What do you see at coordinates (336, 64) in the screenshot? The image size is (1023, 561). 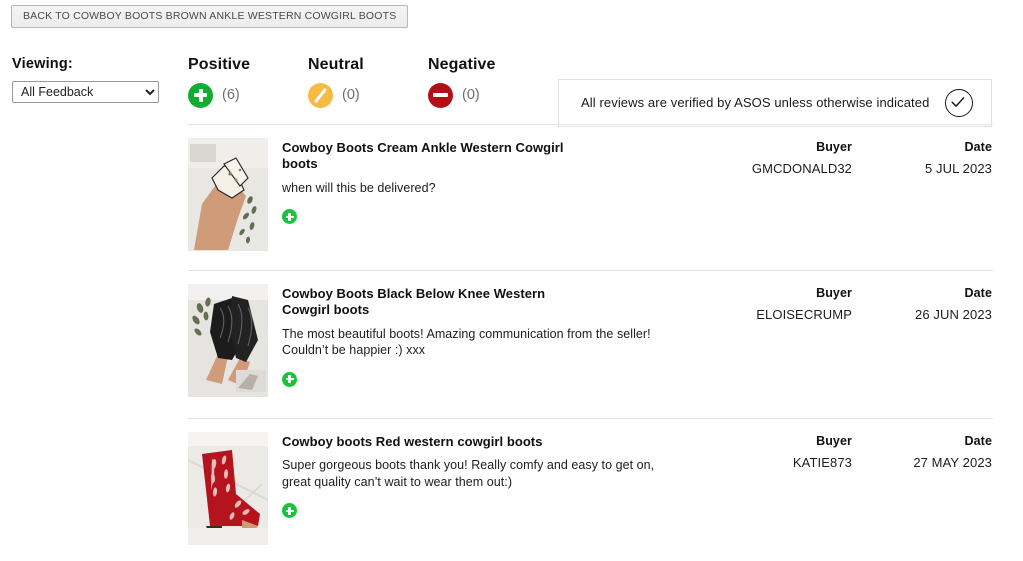 I see `summary-neutral-title: Neutral` at bounding box center [336, 64].